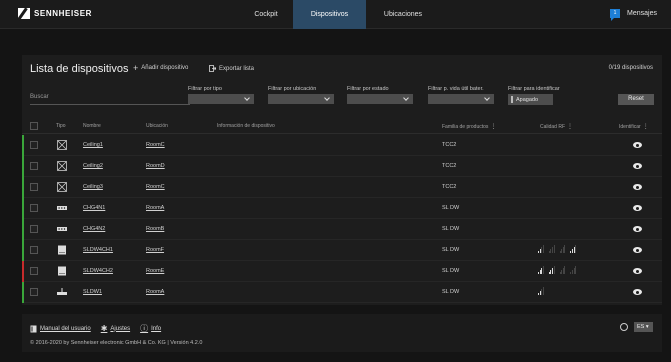 The image size is (671, 362). Describe the element at coordinates (246, 126) in the screenshot. I see `column-info: Información de dispositivo` at that location.